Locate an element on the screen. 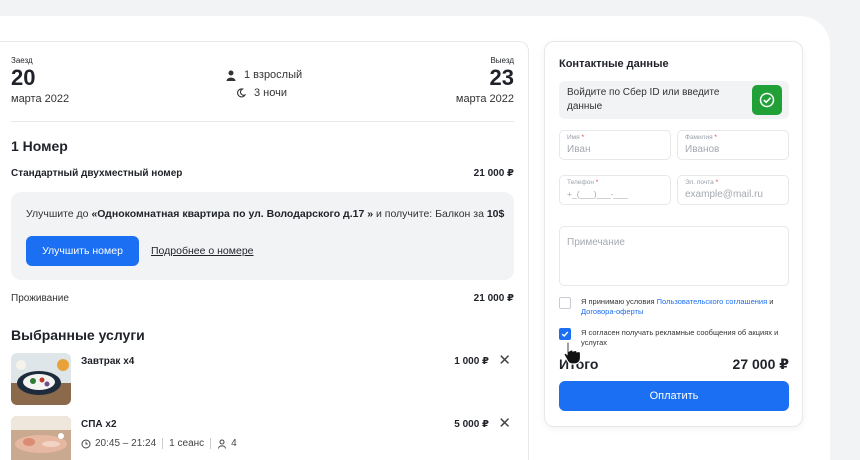 The image size is (860, 460). person-icon is located at coordinates (231, 75).